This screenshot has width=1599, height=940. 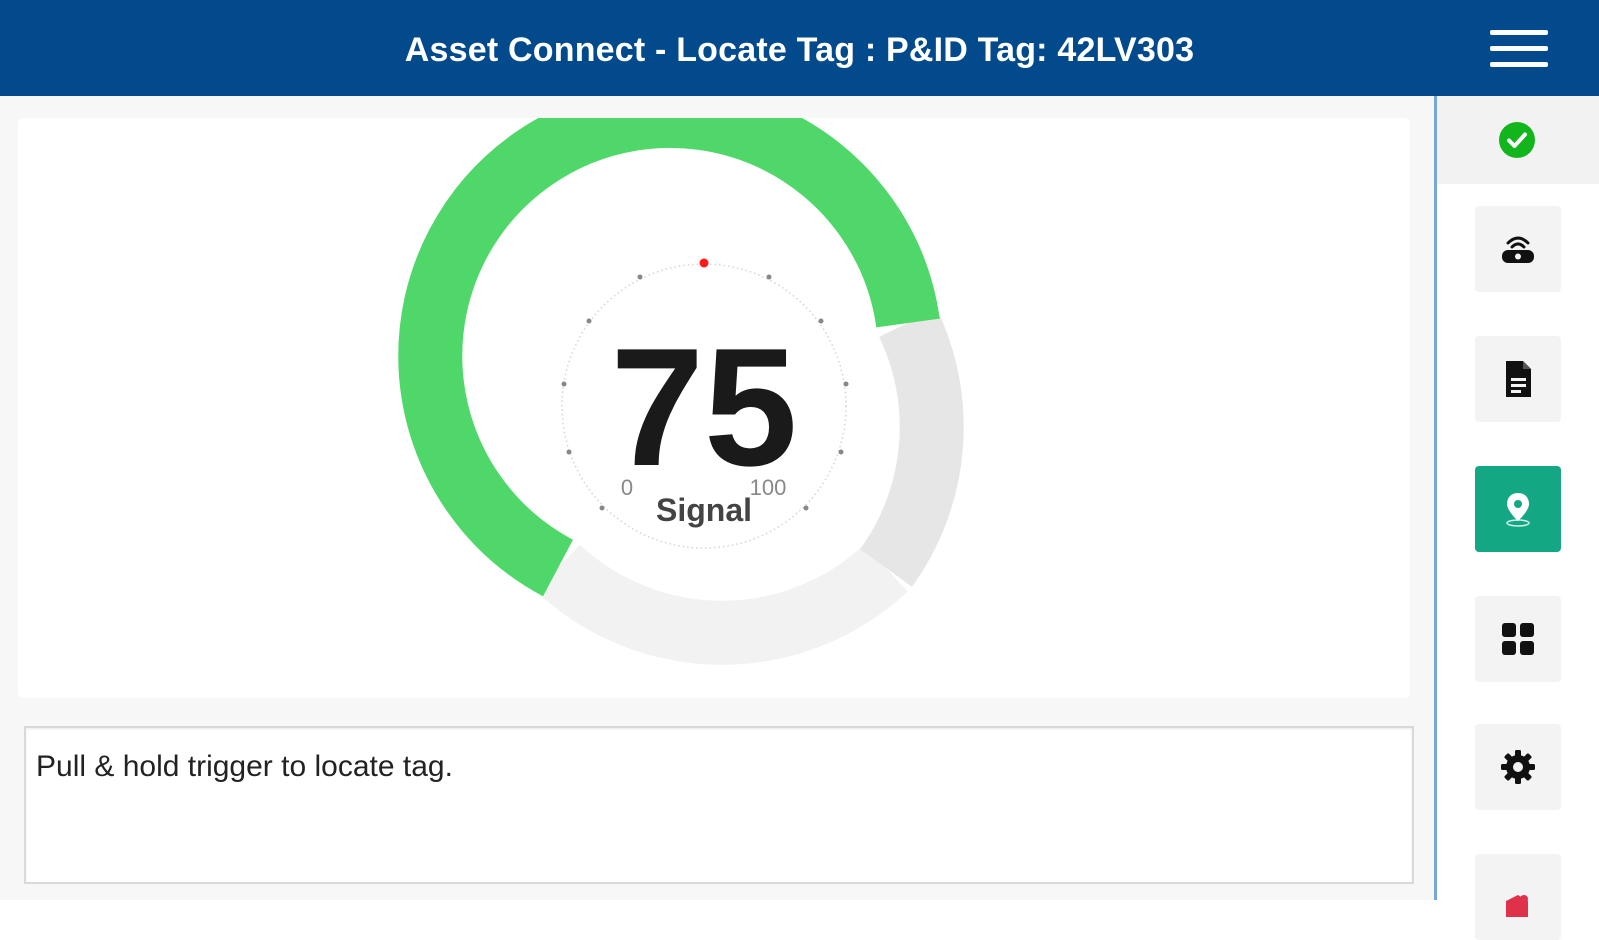 I want to click on grid-menu-button, so click(x=1518, y=639).